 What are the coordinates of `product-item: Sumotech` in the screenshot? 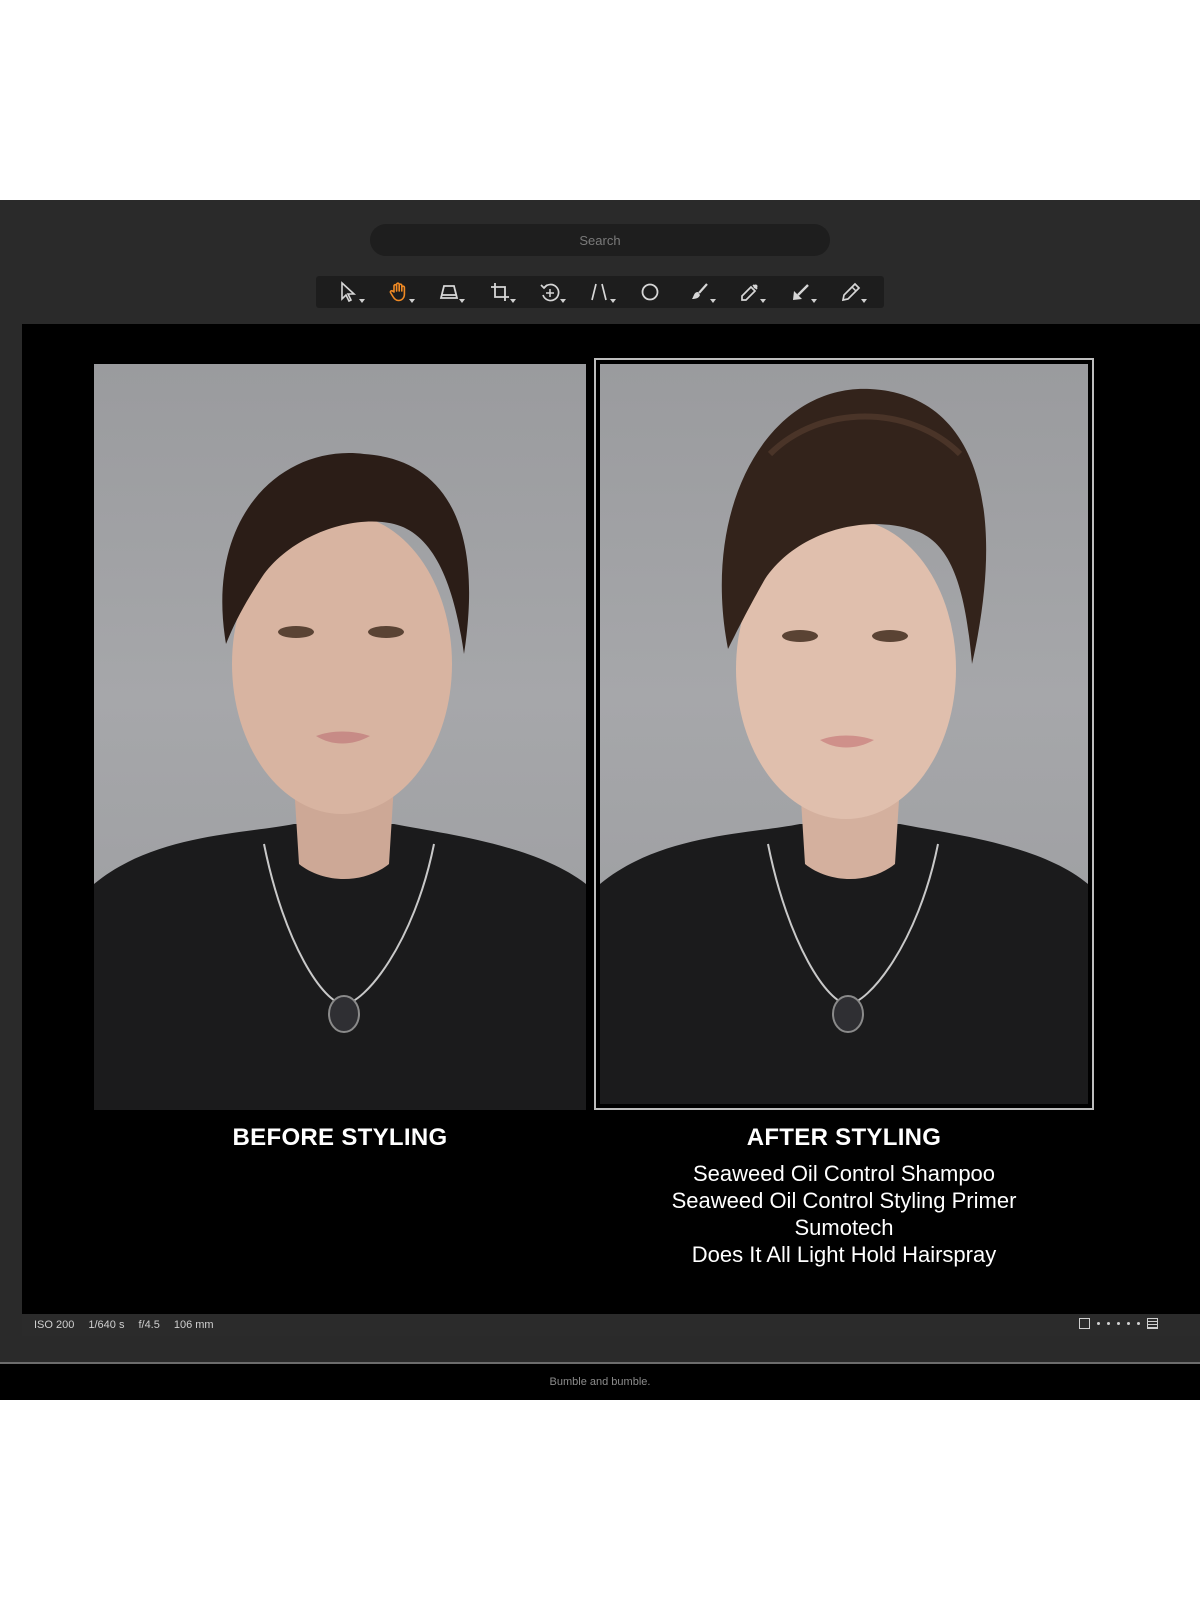 It's located at (844, 1227).